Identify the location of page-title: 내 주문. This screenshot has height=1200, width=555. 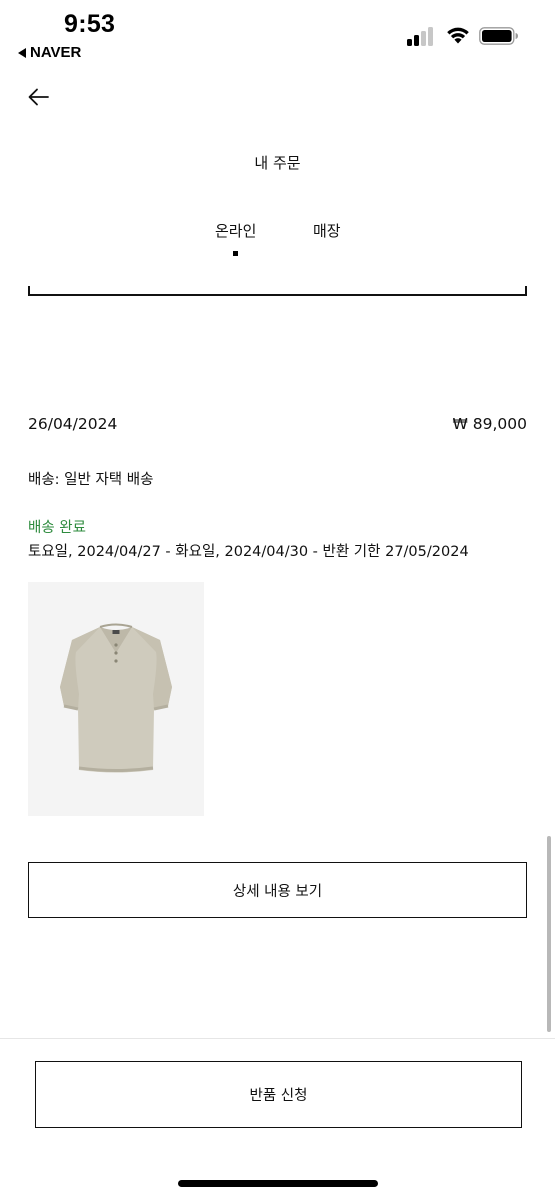
(277, 163).